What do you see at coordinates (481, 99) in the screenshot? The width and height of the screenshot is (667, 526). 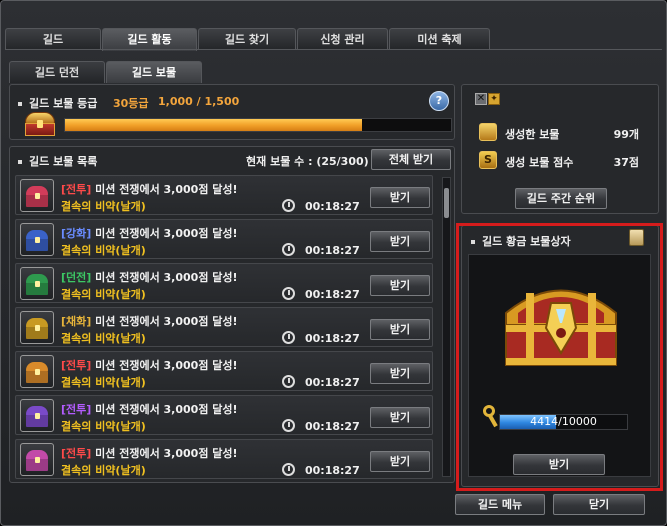 I see `close-box-icon: ✕` at bounding box center [481, 99].